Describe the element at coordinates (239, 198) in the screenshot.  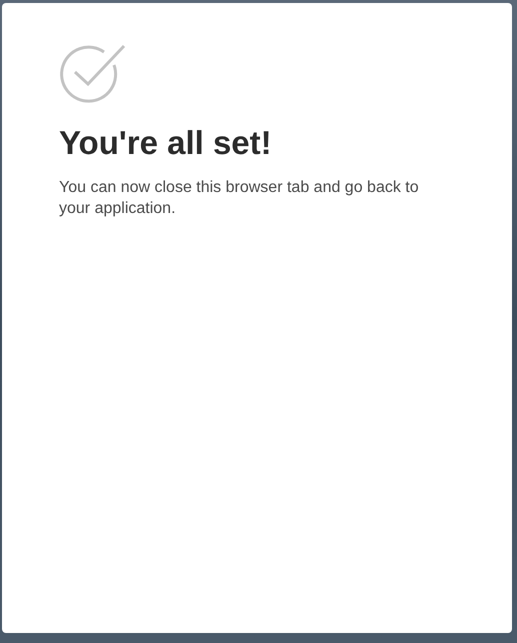
I see `instruction-text: You can now close this browser tab and go back to your application.` at that location.